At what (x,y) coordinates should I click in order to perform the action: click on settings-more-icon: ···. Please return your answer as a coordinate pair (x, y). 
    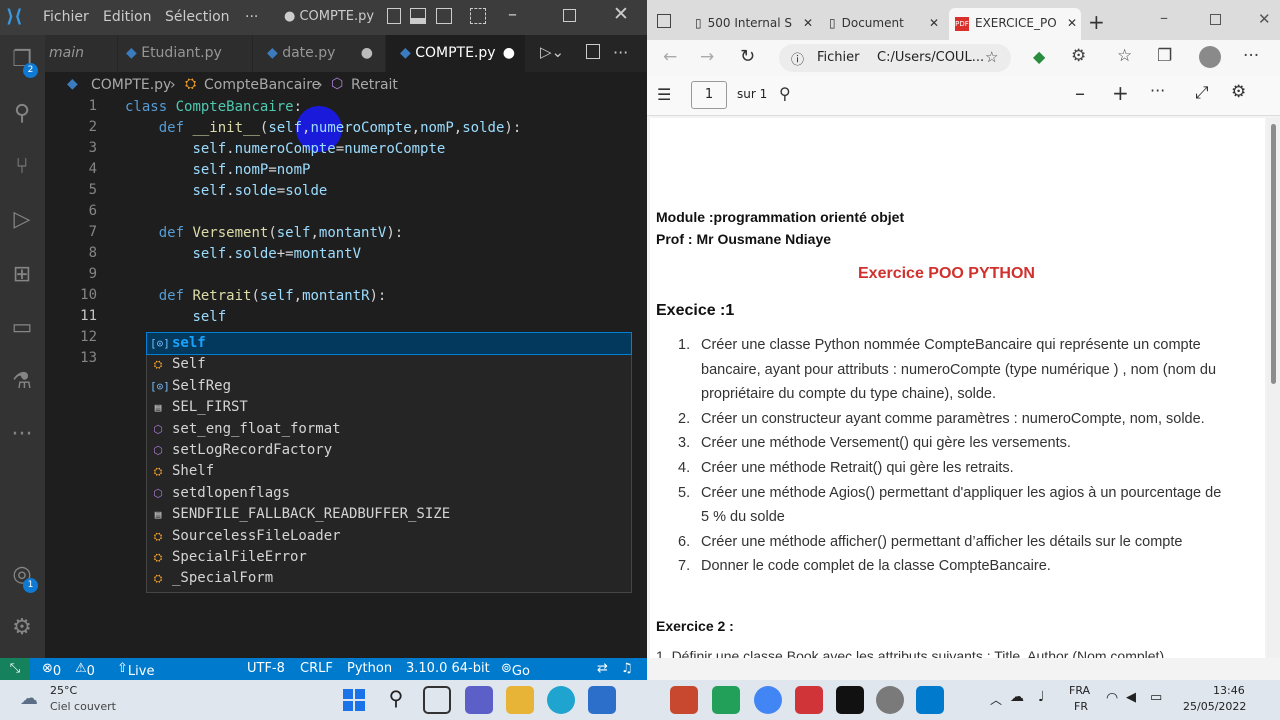
    Looking at the image, I should click on (1251, 56).